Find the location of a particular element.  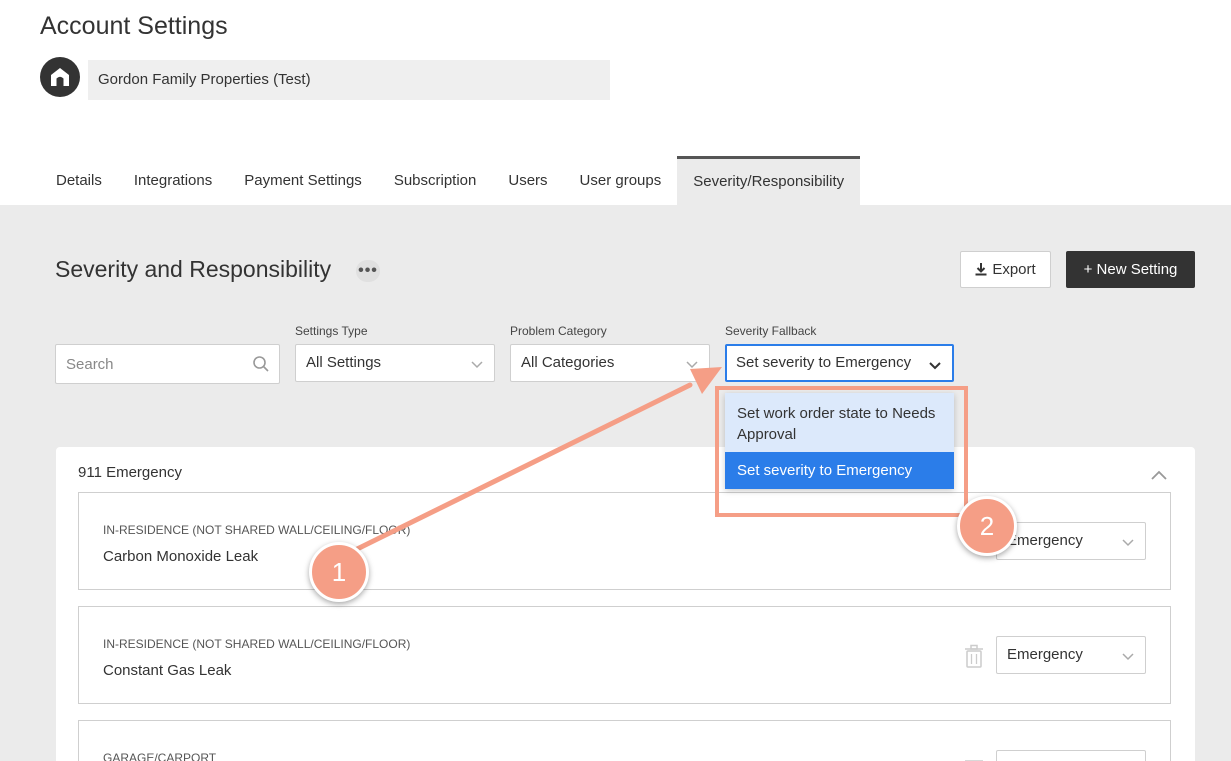

group-title: 911 Emergency is located at coordinates (130, 472).